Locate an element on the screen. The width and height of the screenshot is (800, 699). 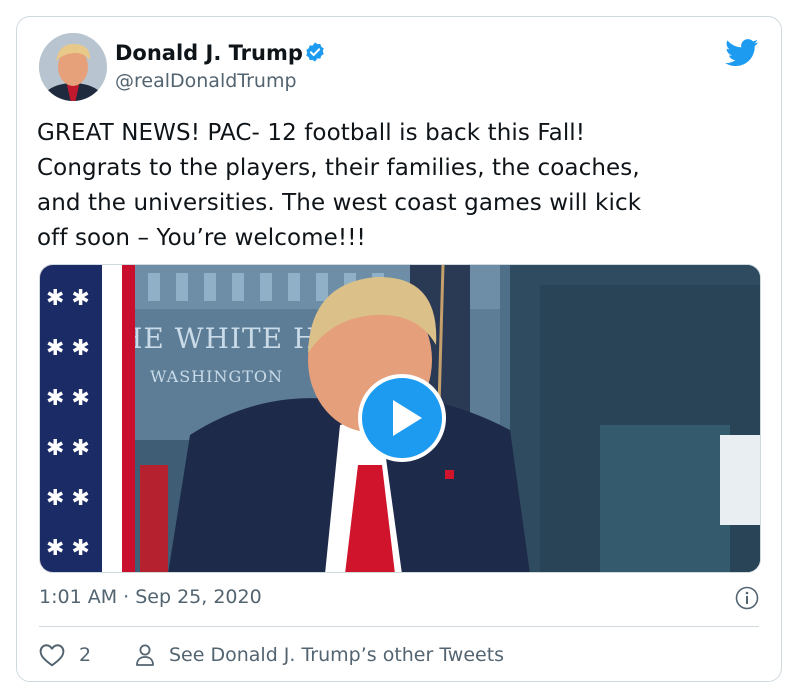
play-icon is located at coordinates (407, 418).